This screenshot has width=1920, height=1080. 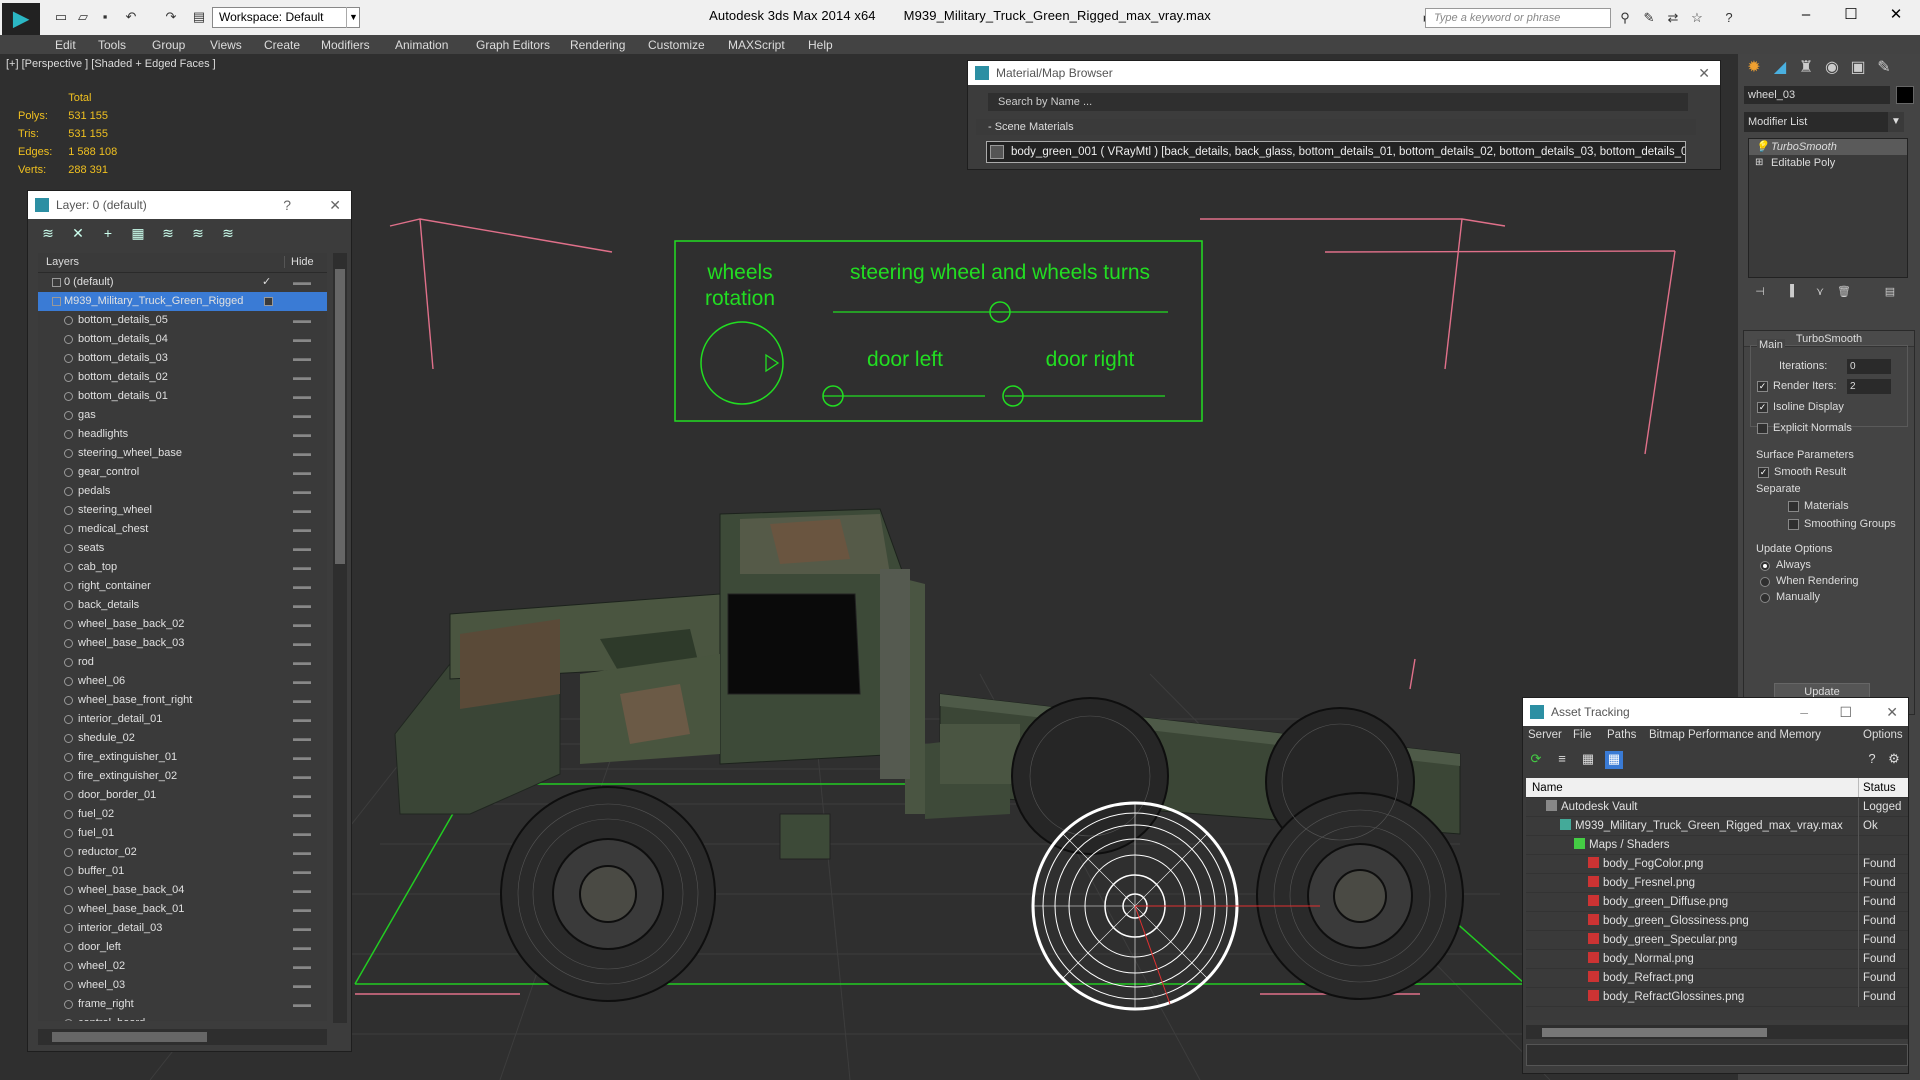 What do you see at coordinates (299, 262) in the screenshot?
I see `col-hide: Hide` at bounding box center [299, 262].